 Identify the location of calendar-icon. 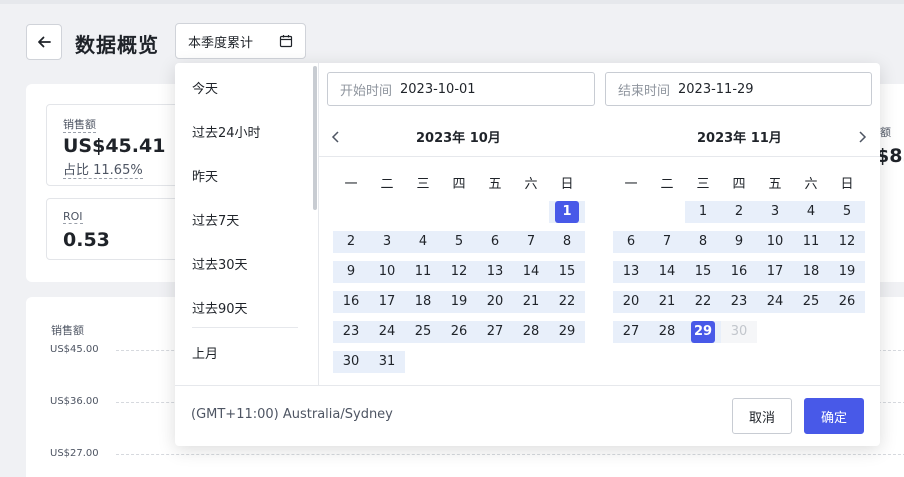
(286, 41).